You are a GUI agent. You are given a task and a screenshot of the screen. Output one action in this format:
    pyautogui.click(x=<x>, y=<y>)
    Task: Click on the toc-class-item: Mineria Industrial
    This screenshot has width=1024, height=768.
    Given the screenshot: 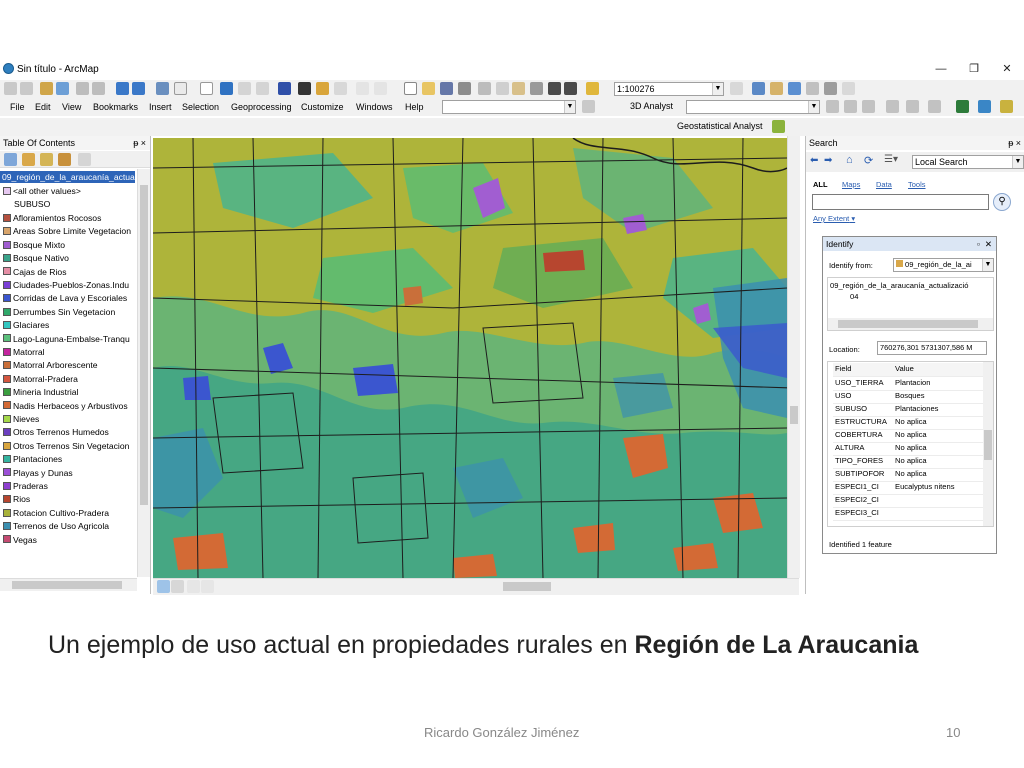 What is the action you would take?
    pyautogui.click(x=40, y=392)
    